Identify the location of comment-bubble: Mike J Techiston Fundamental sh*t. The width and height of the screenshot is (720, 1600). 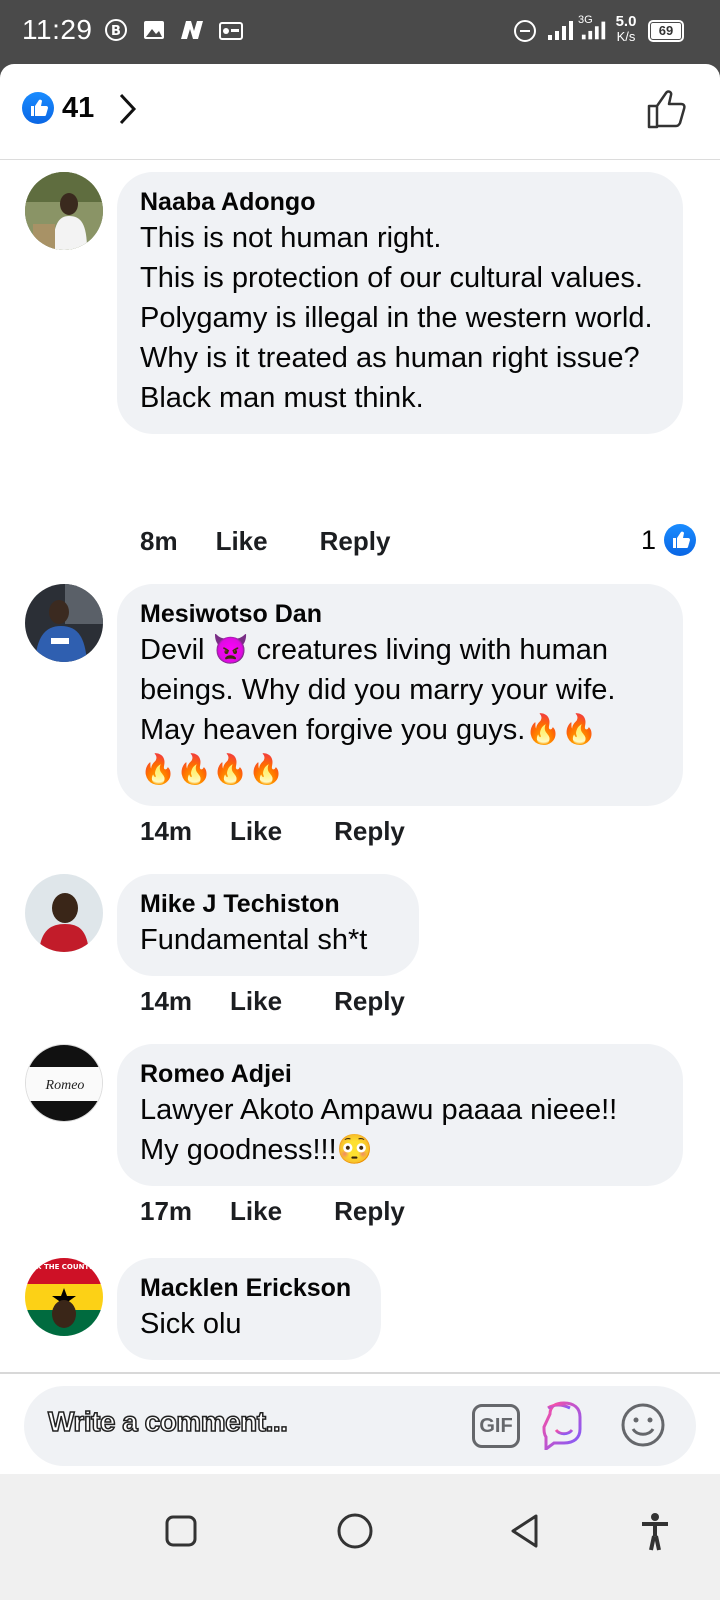
(268, 925).